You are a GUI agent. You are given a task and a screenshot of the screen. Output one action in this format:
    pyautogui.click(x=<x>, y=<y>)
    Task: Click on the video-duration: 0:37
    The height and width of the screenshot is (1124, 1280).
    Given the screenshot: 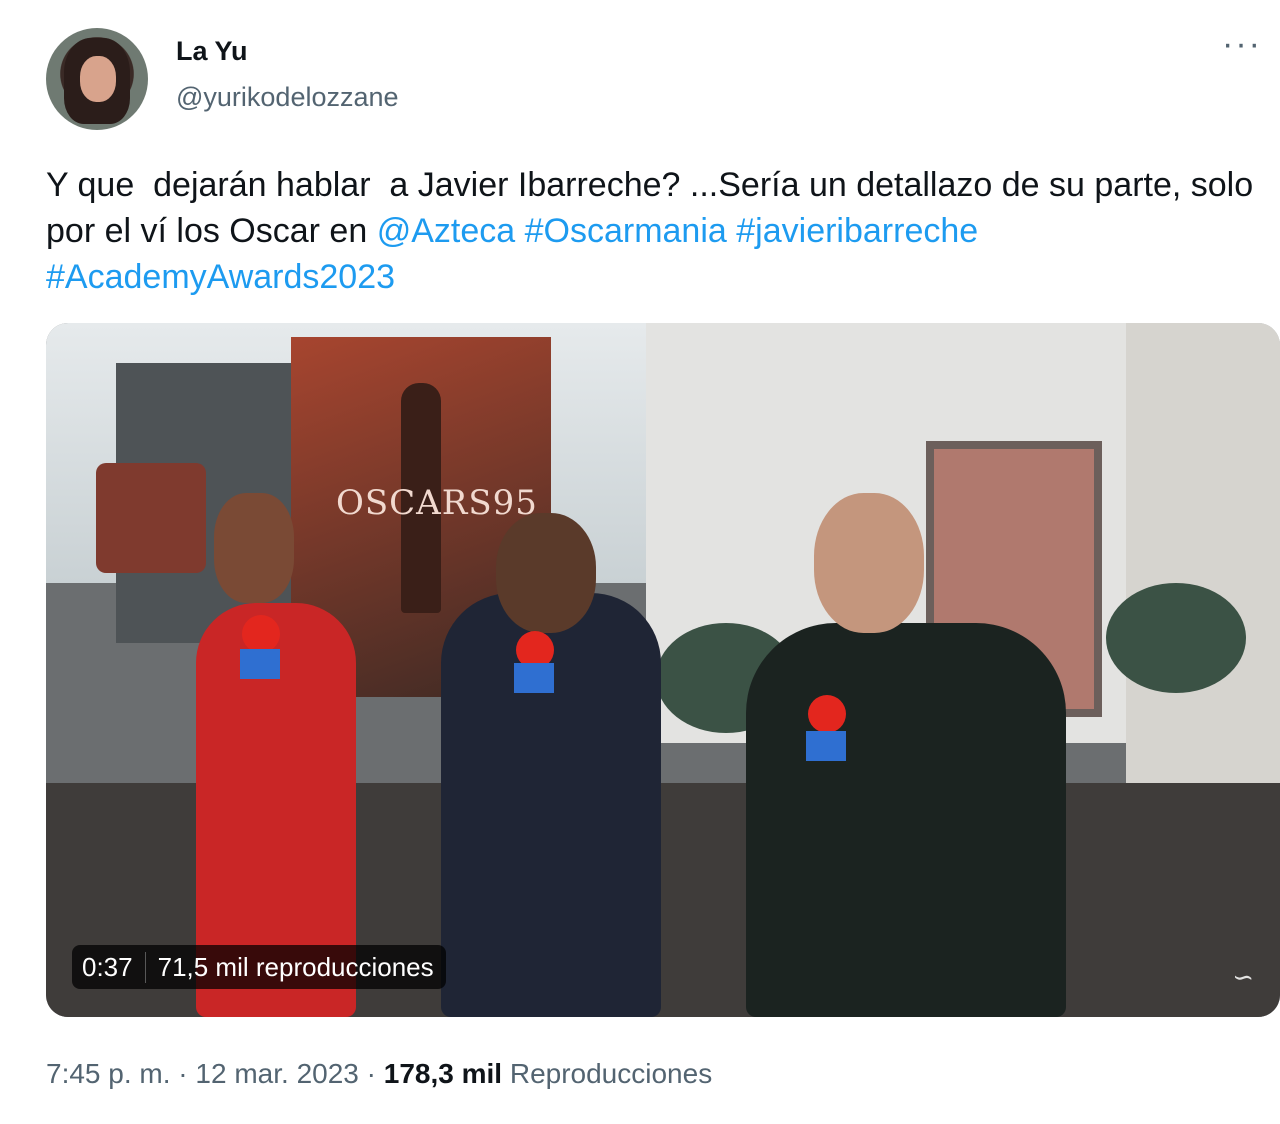 What is the action you would take?
    pyautogui.click(x=109, y=967)
    